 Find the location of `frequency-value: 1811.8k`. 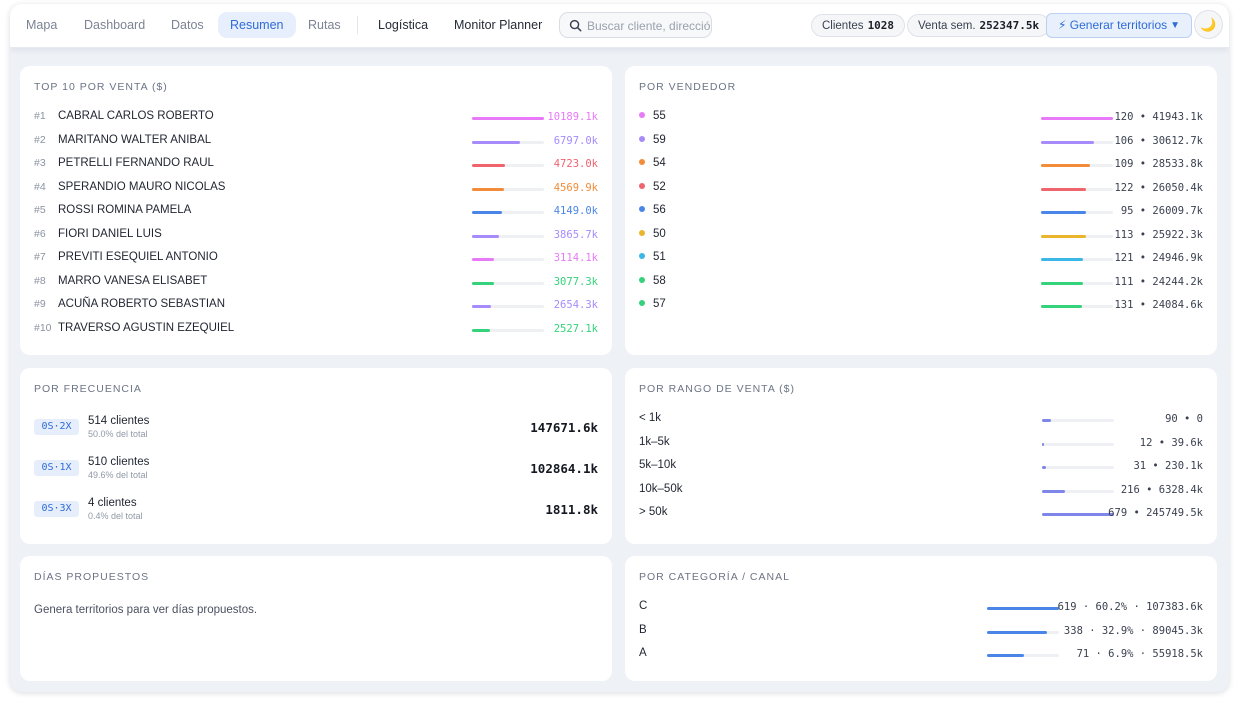

frequency-value: 1811.8k is located at coordinates (571, 509).